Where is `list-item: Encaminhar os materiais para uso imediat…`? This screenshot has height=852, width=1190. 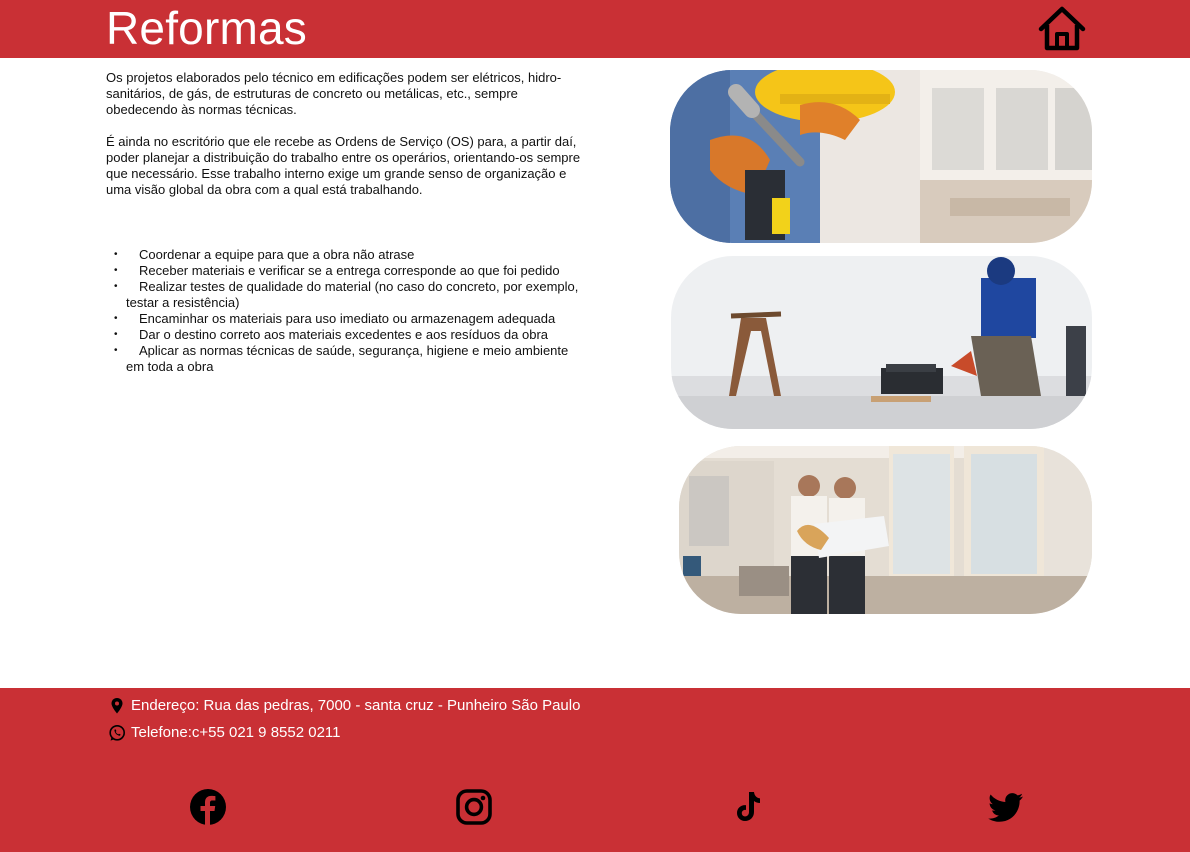
list-item: Encaminhar os materiais para uso imediat… is located at coordinates (345, 319).